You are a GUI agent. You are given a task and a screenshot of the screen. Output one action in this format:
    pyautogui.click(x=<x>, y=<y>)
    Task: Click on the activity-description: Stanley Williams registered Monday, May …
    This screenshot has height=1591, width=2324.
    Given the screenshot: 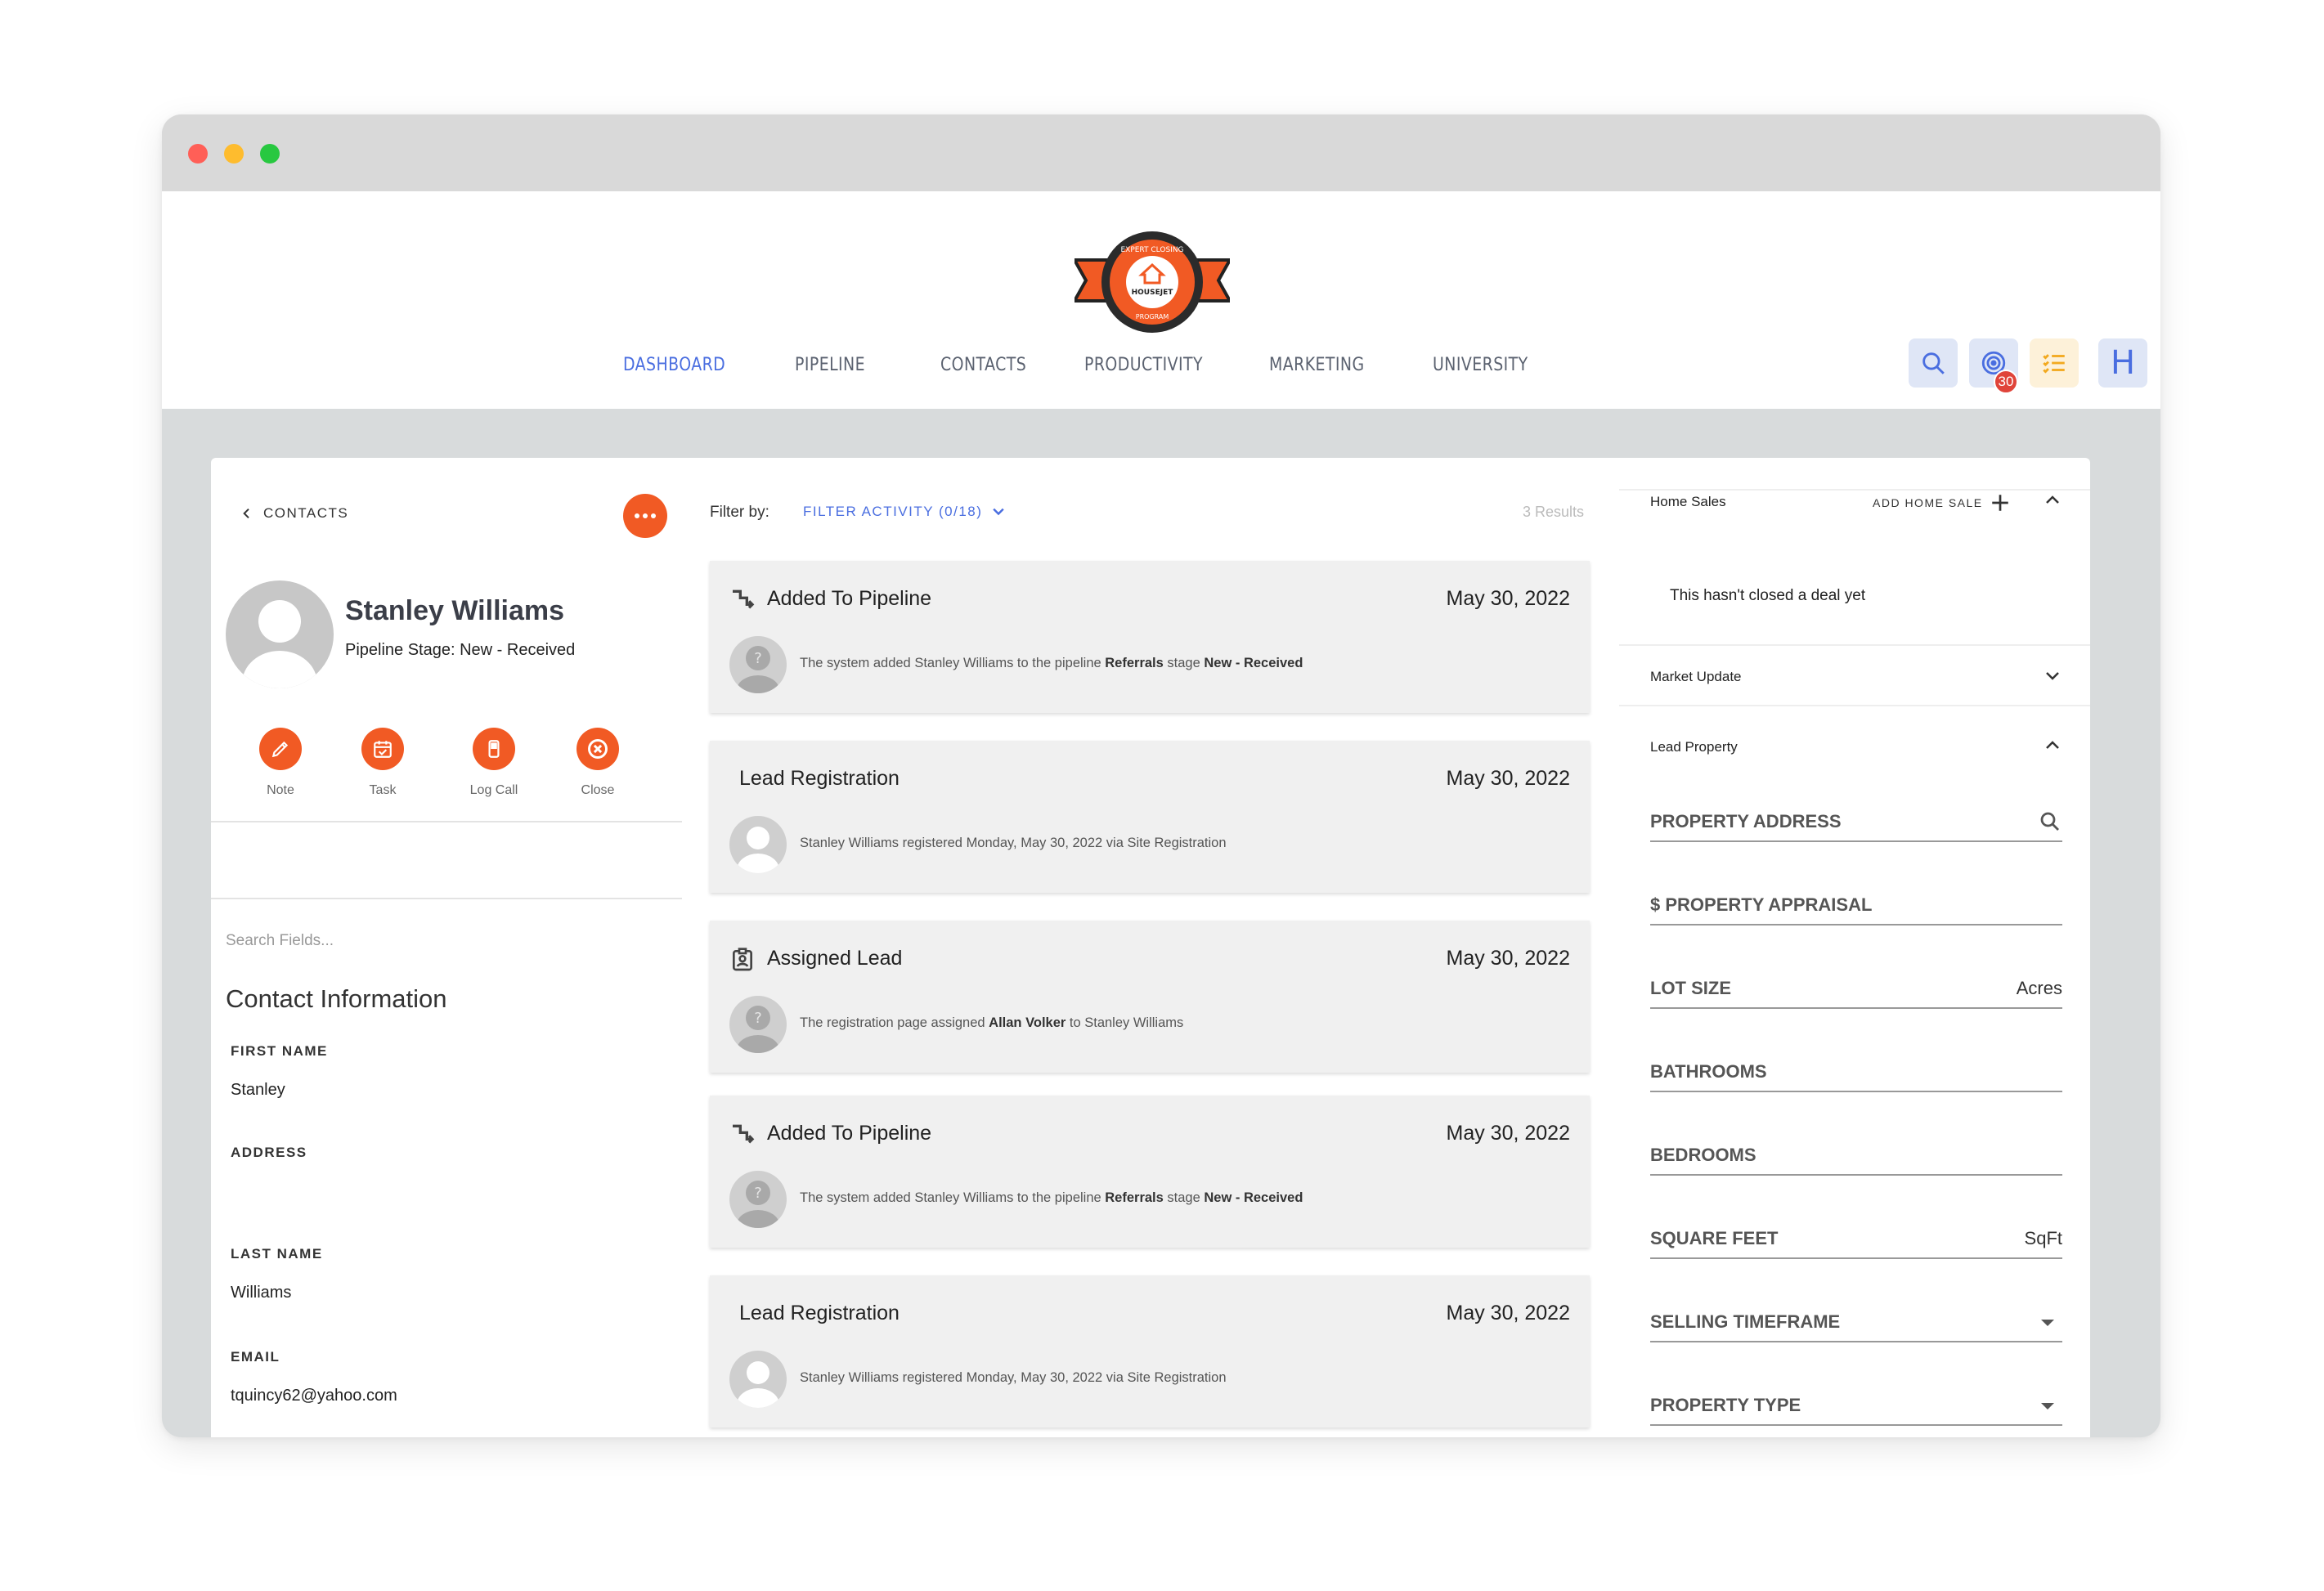 What is the action you would take?
    pyautogui.click(x=1013, y=1377)
    